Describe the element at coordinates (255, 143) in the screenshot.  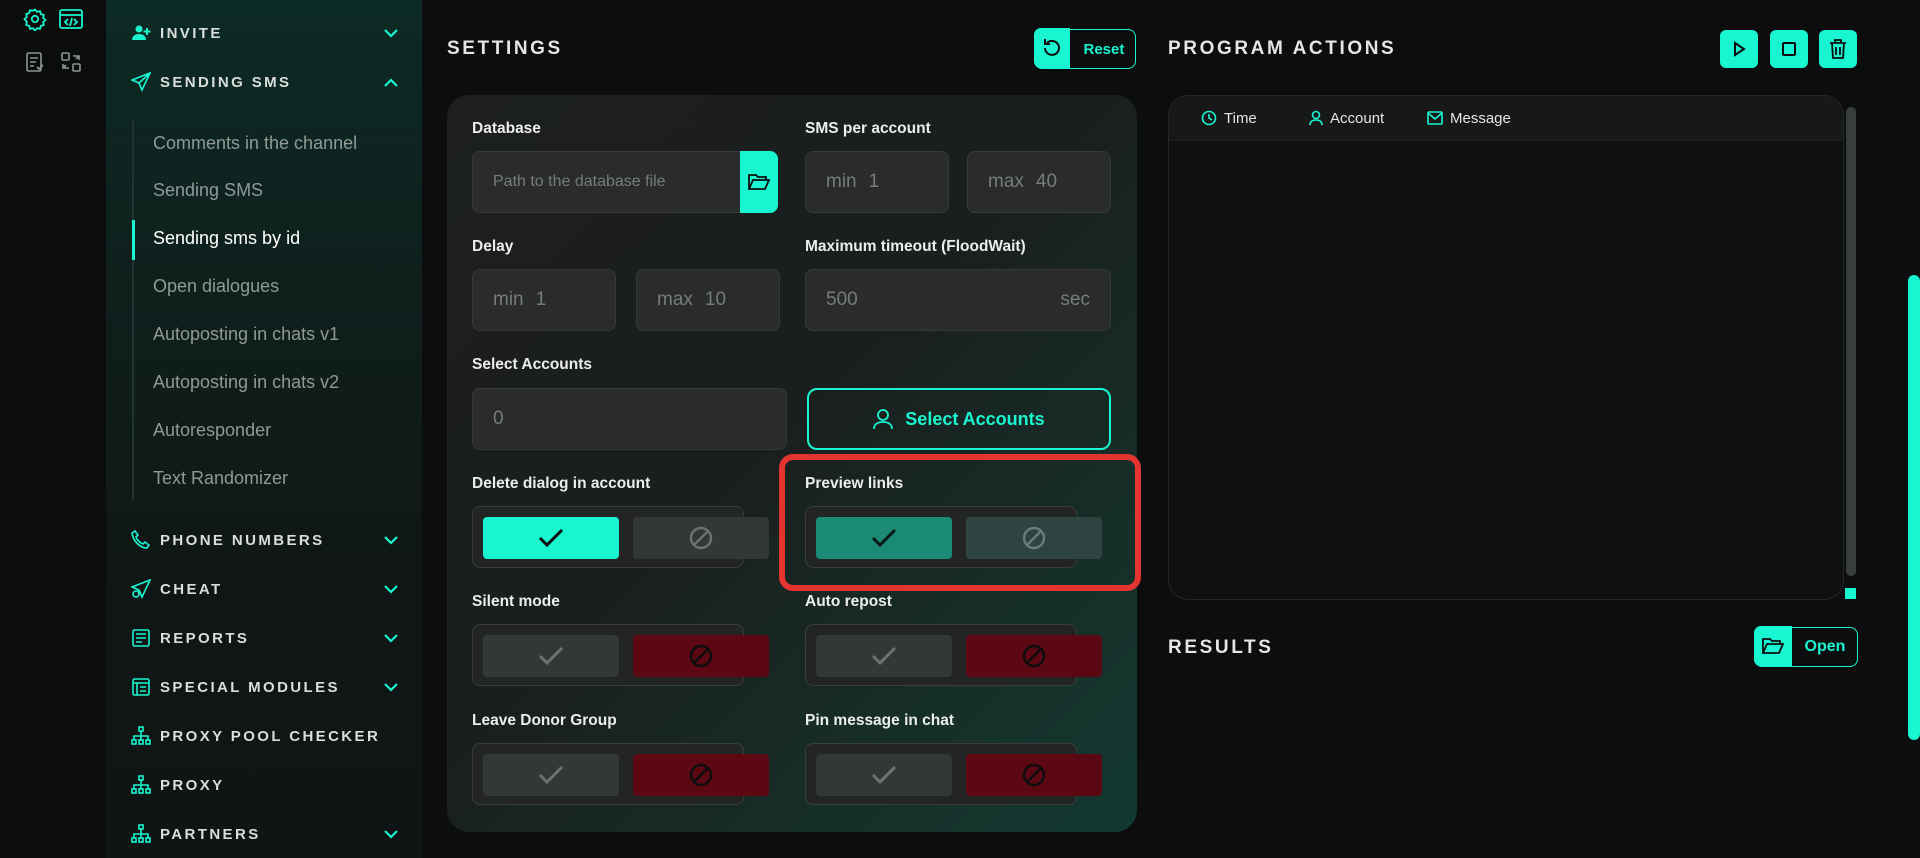
I see `sidebar-item-comments: Comments in the channel` at that location.